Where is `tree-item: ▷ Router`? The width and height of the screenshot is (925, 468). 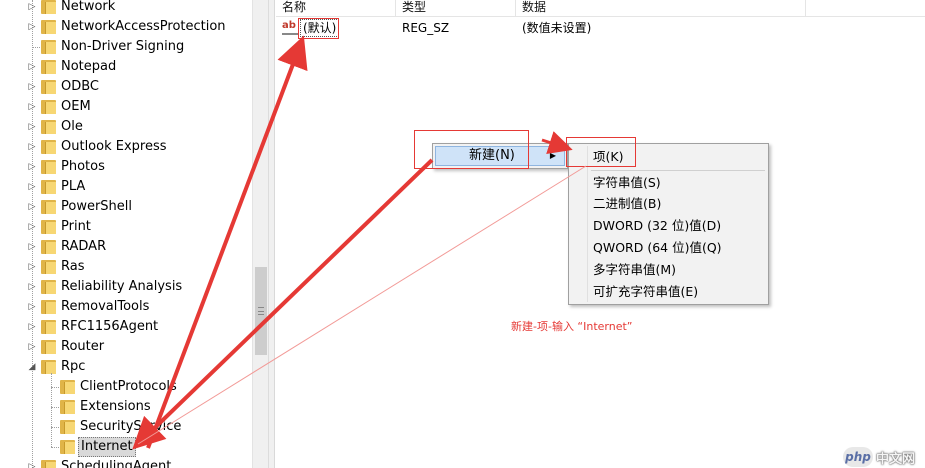
tree-item: ▷ Router is located at coordinates (126, 347).